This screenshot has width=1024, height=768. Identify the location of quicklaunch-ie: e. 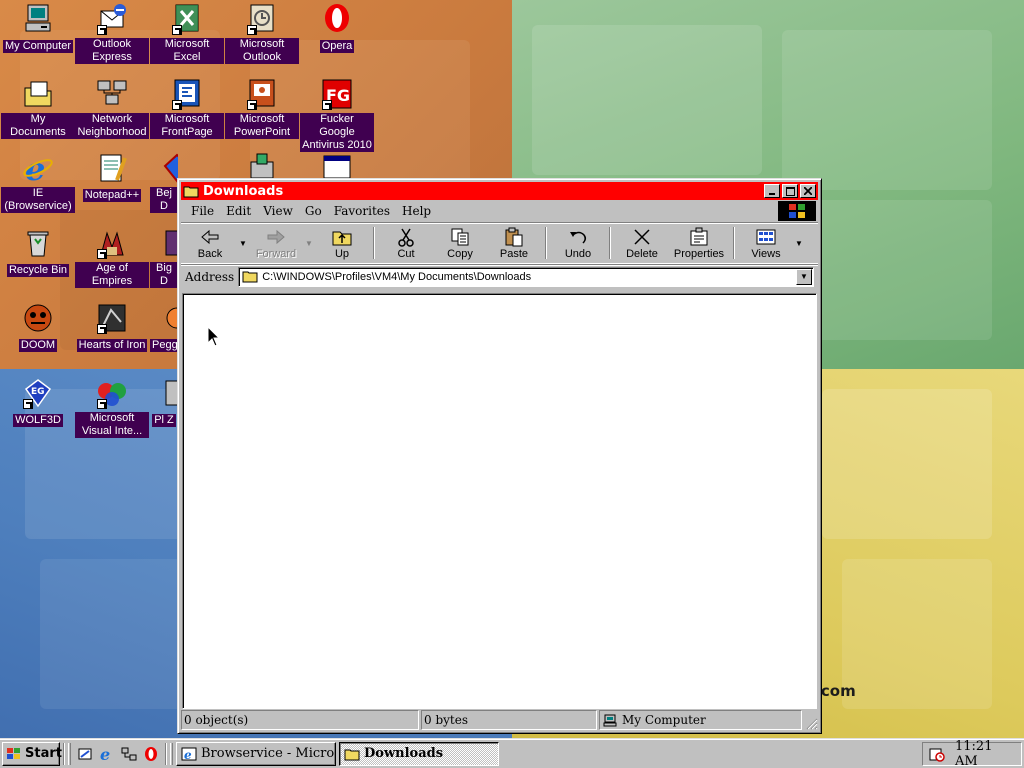
(107, 754).